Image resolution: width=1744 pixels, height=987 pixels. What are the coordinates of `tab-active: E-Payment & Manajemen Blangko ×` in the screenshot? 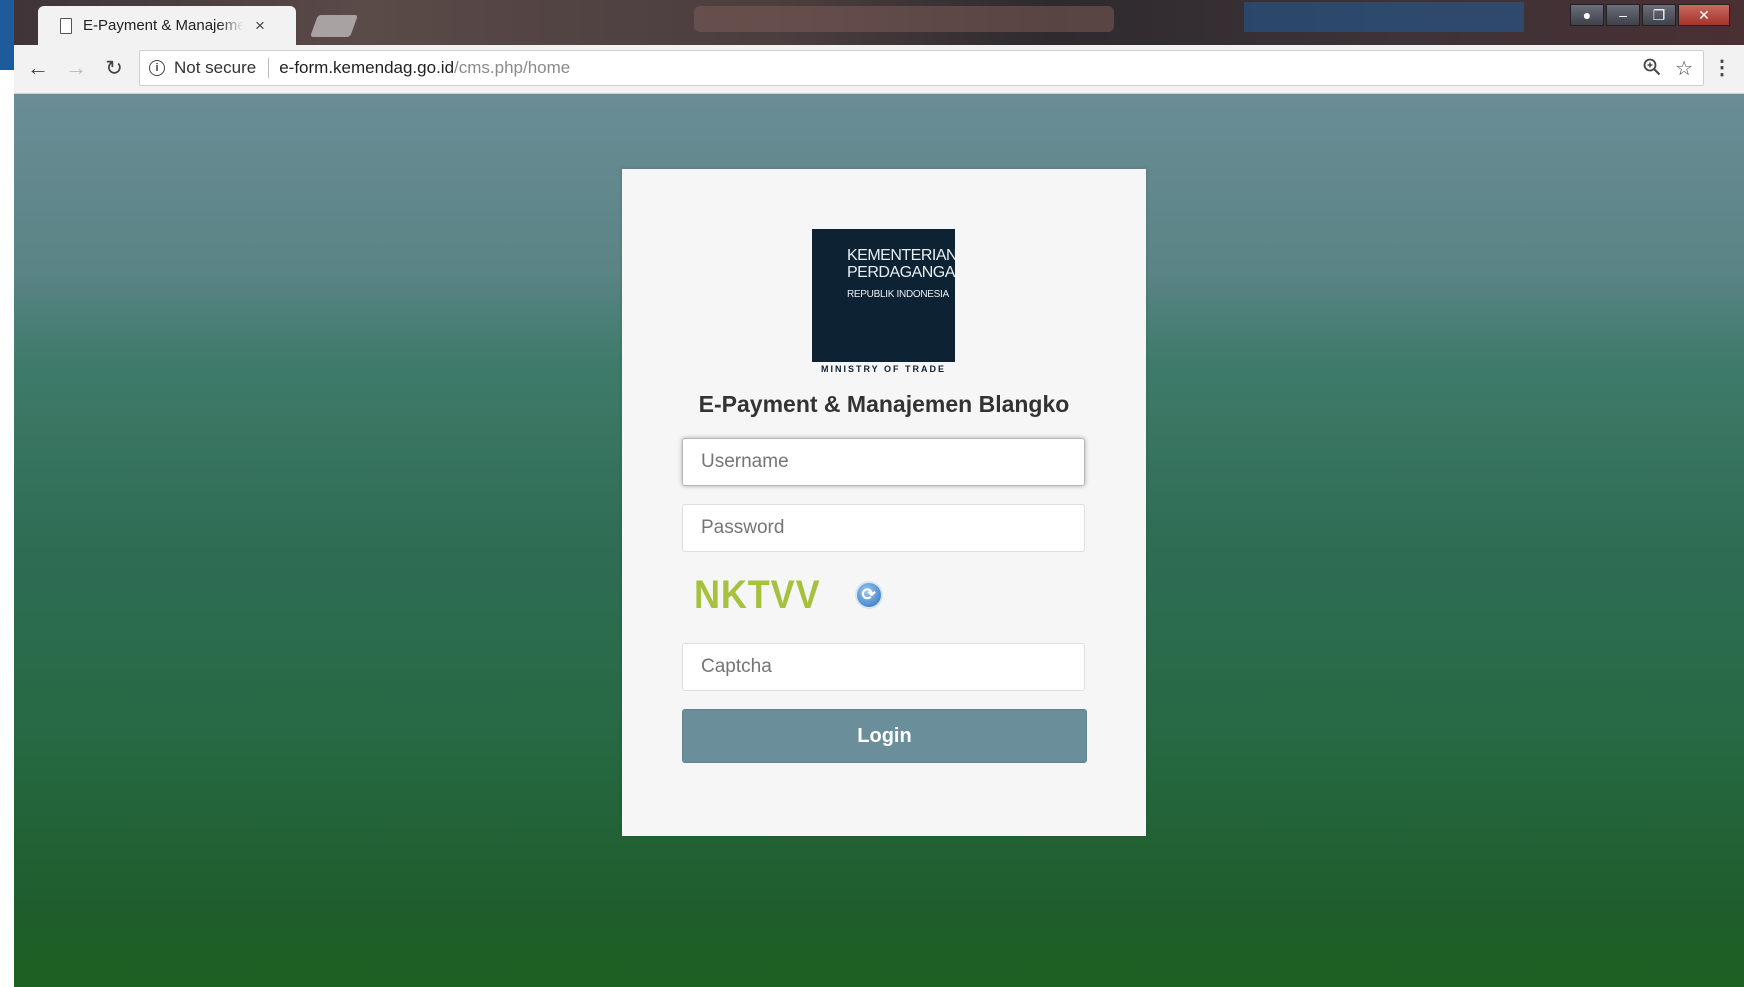 It's located at (167, 25).